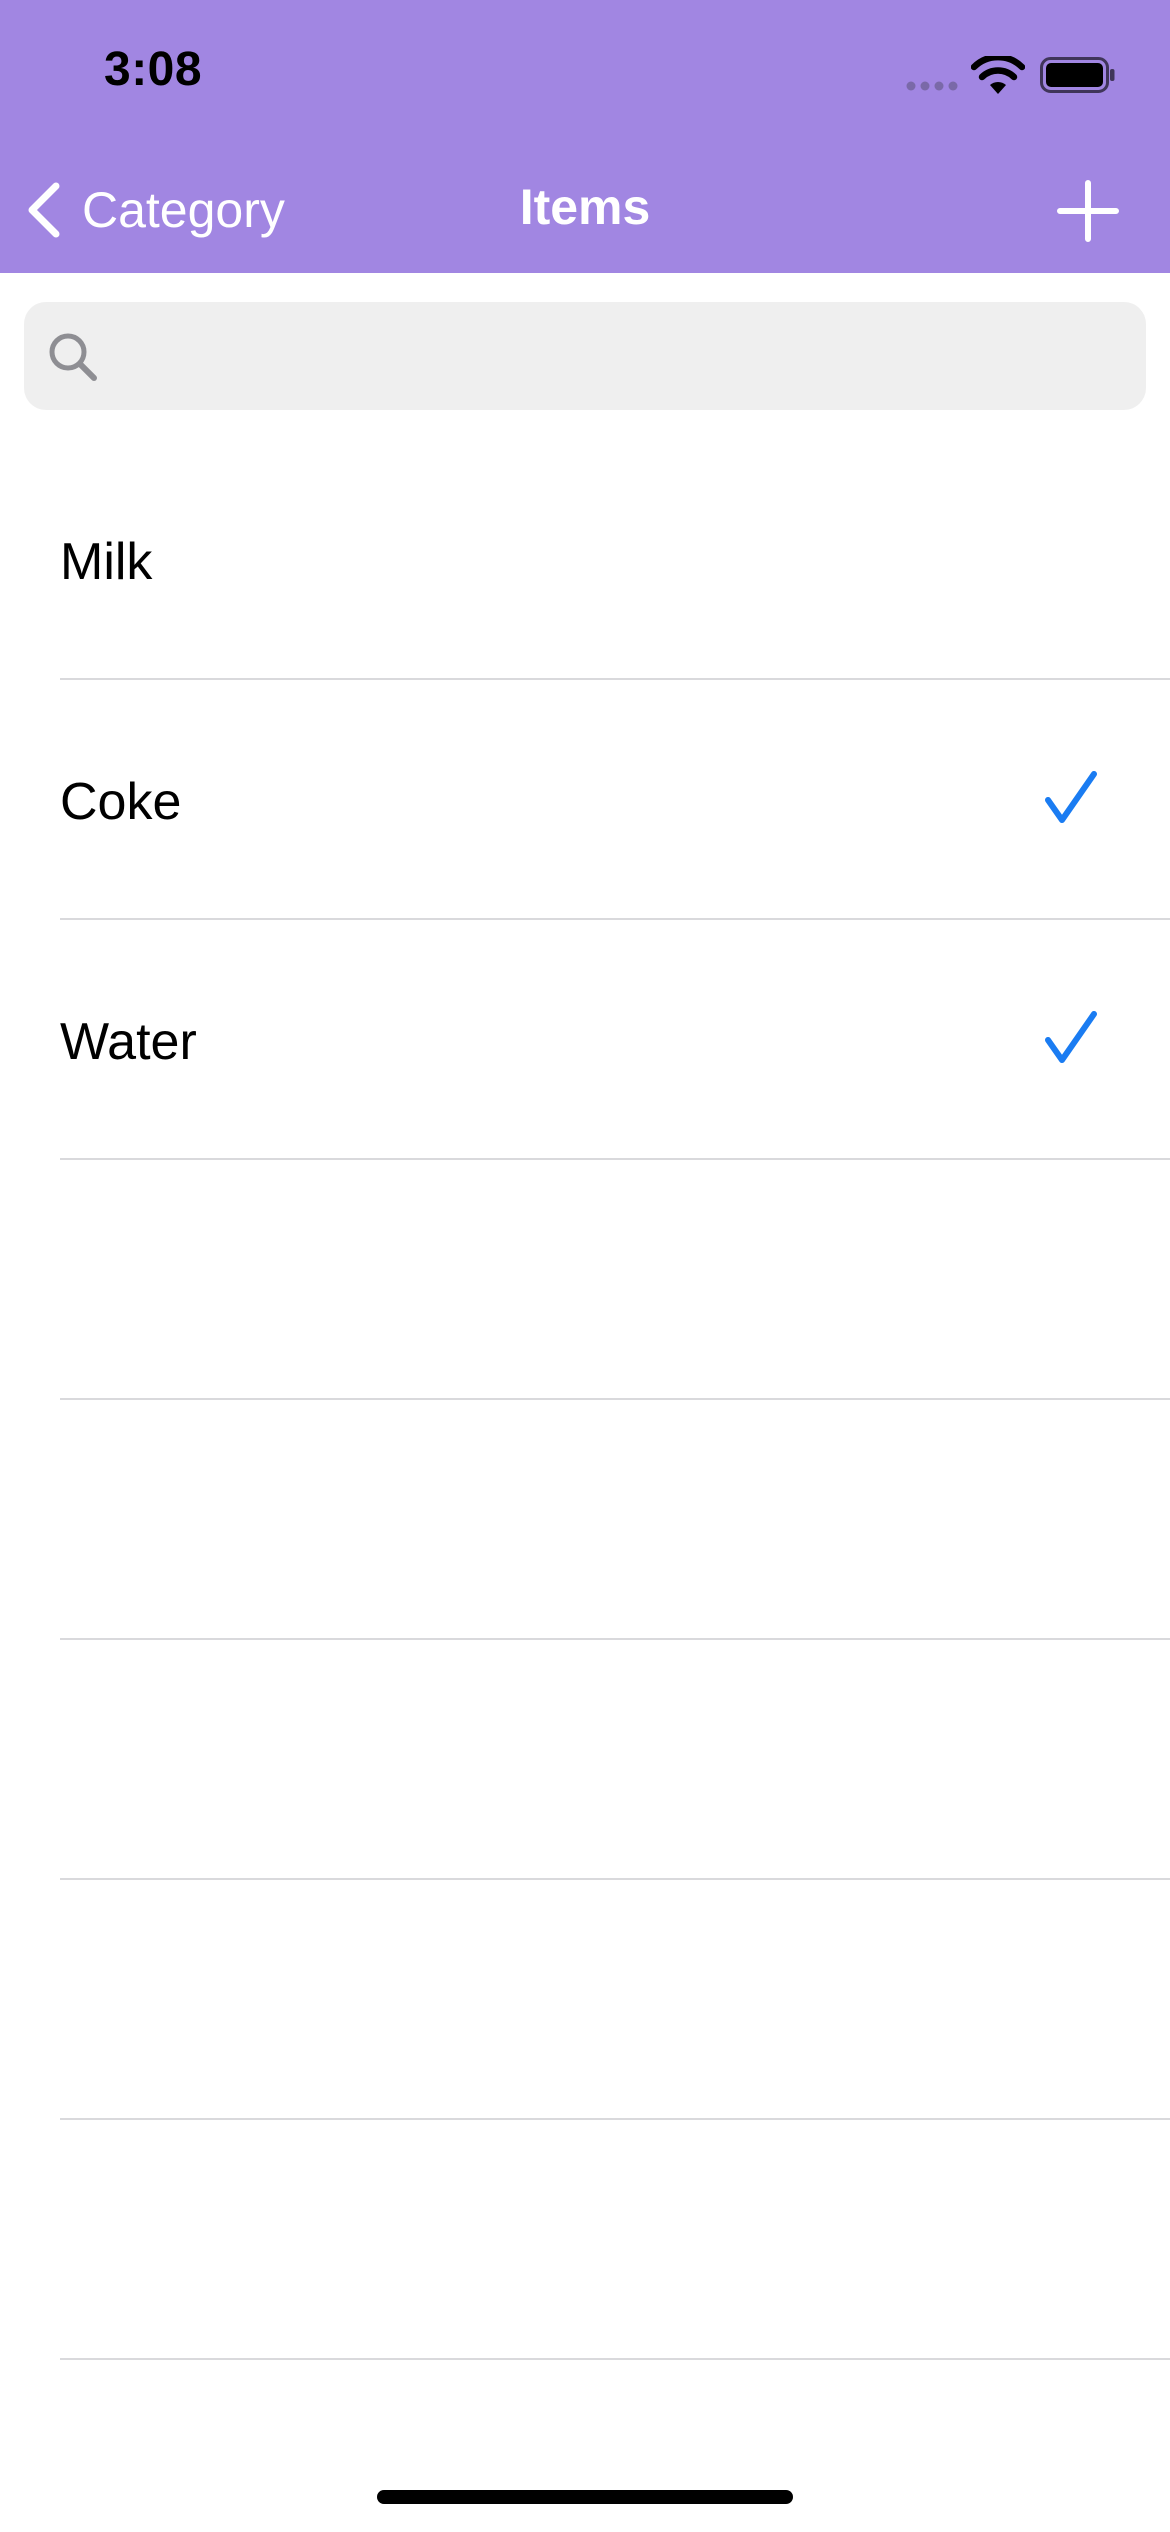 The height and width of the screenshot is (2532, 1170). Describe the element at coordinates (585, 560) in the screenshot. I see `list-item: Milk` at that location.